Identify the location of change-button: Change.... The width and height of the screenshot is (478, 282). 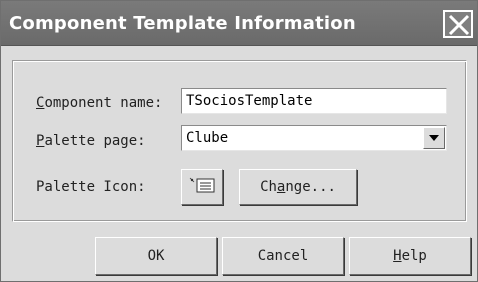
(298, 187).